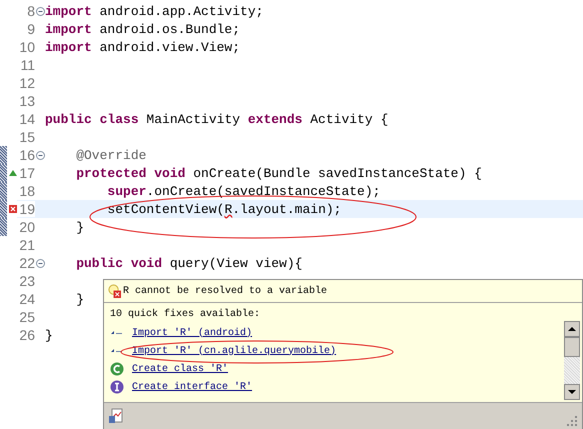 The image size is (583, 429). What do you see at coordinates (26, 317) in the screenshot?
I see `line-number: 25` at bounding box center [26, 317].